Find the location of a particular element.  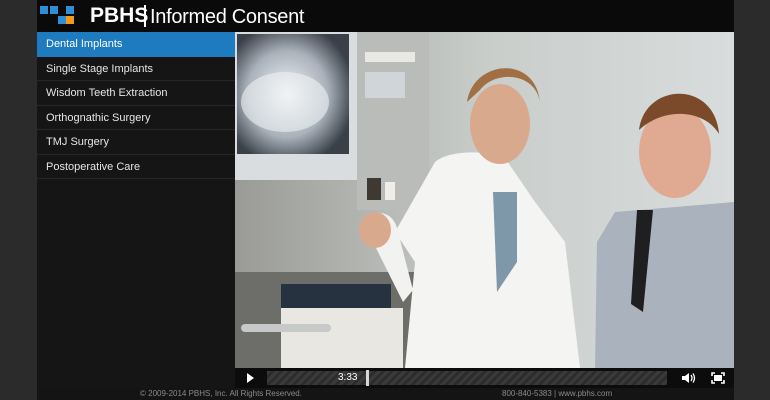

sidebar-item-orthognathic-surgery: Orthognathic Surgery is located at coordinates (136, 118).